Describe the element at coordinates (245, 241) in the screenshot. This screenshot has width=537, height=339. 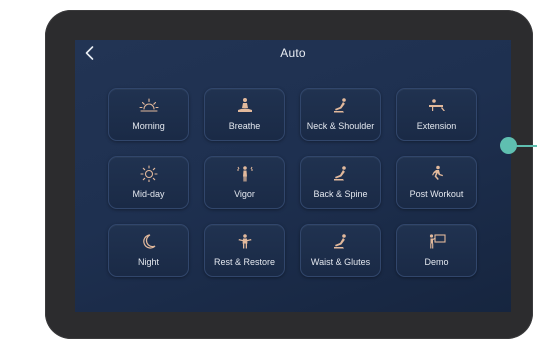
I see `relax-person-icon` at that location.